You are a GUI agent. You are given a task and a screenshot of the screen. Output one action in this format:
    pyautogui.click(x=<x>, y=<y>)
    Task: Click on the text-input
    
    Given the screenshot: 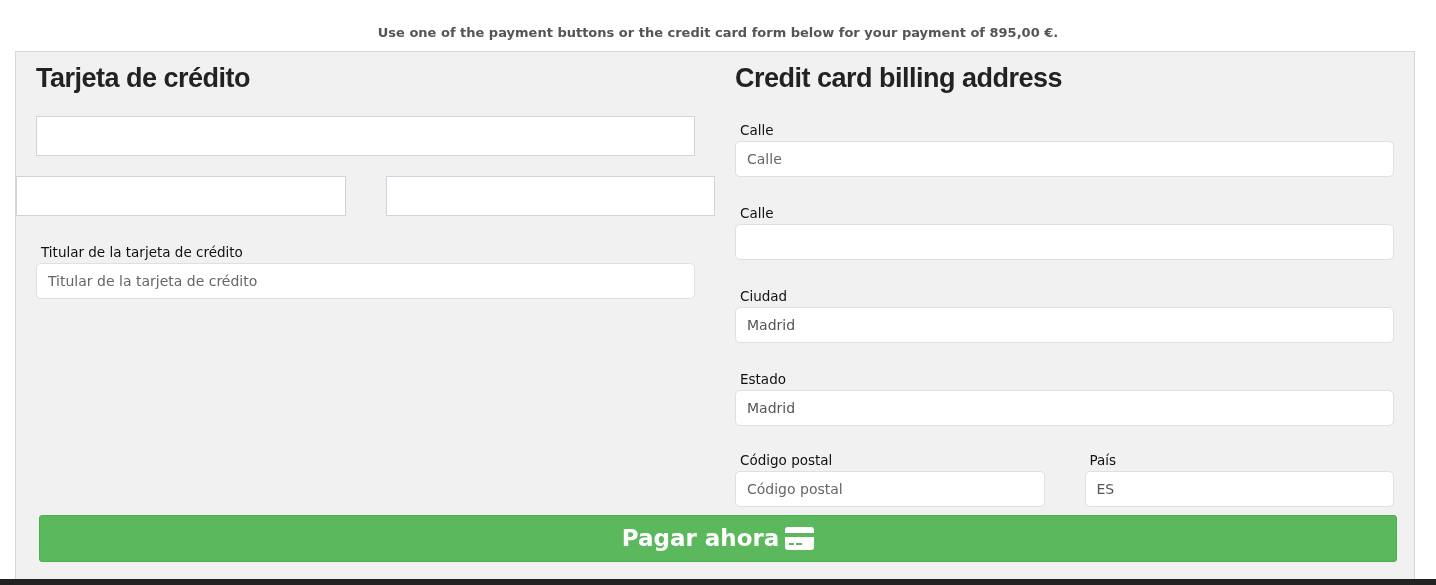 What is the action you would take?
    pyautogui.click(x=1064, y=242)
    